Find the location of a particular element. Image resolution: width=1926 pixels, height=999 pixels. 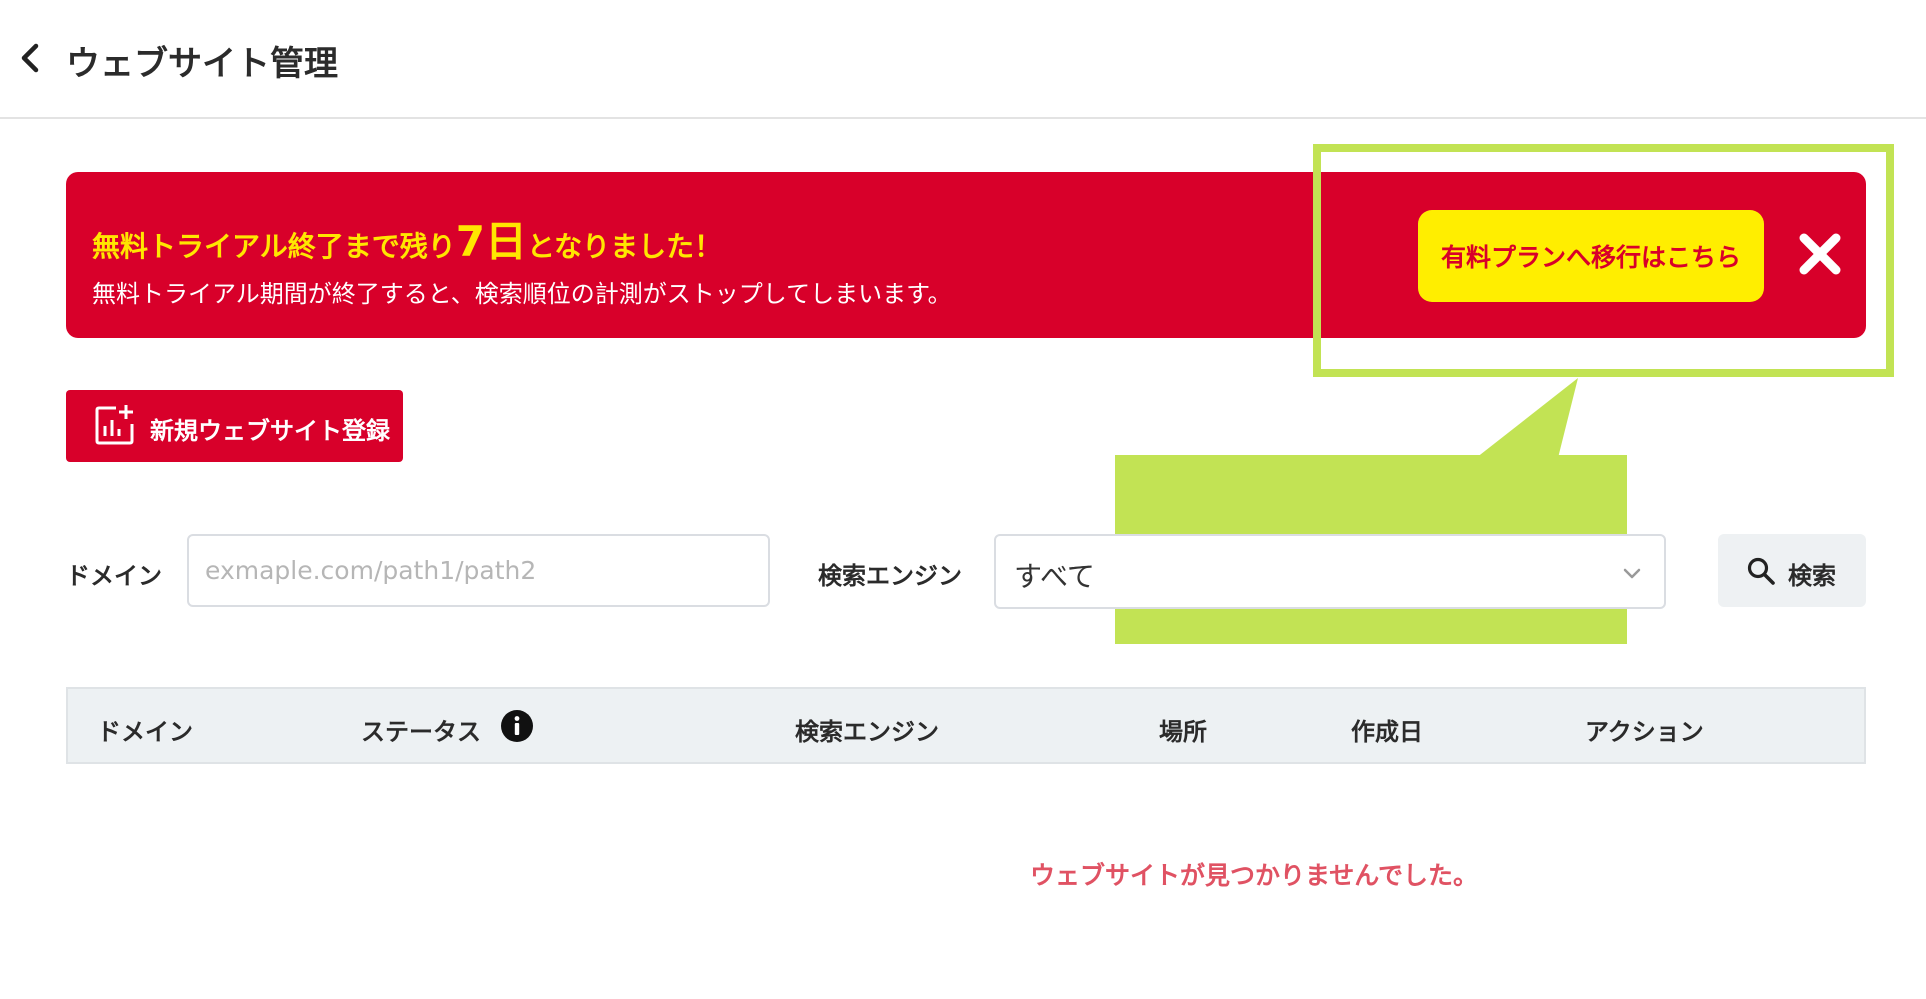

domain-filter-label: ドメイン is located at coordinates (114, 576).